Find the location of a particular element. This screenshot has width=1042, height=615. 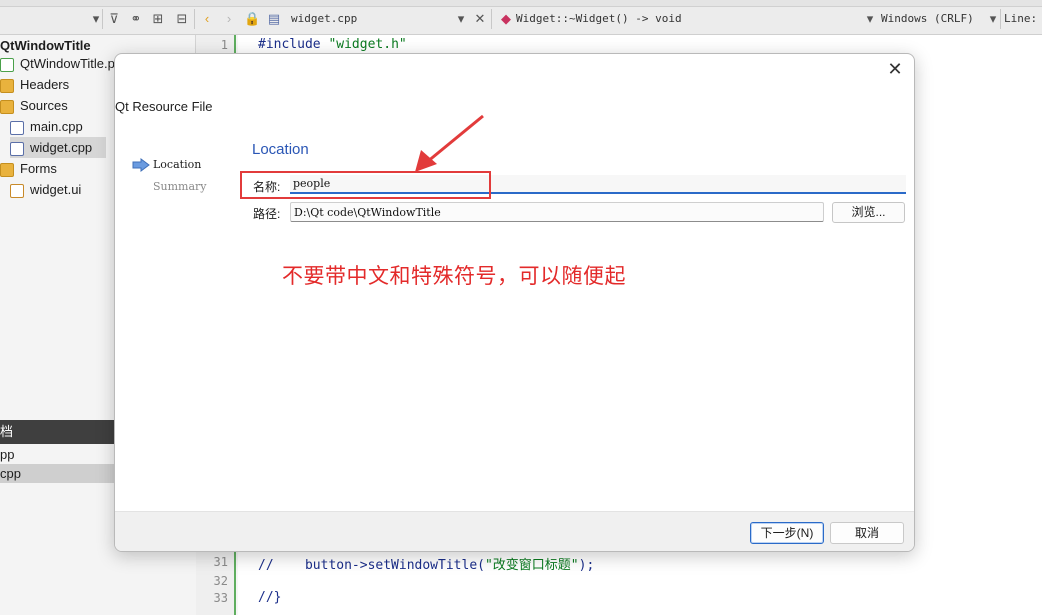

wizard-step-location: Location is located at coordinates (177, 164).